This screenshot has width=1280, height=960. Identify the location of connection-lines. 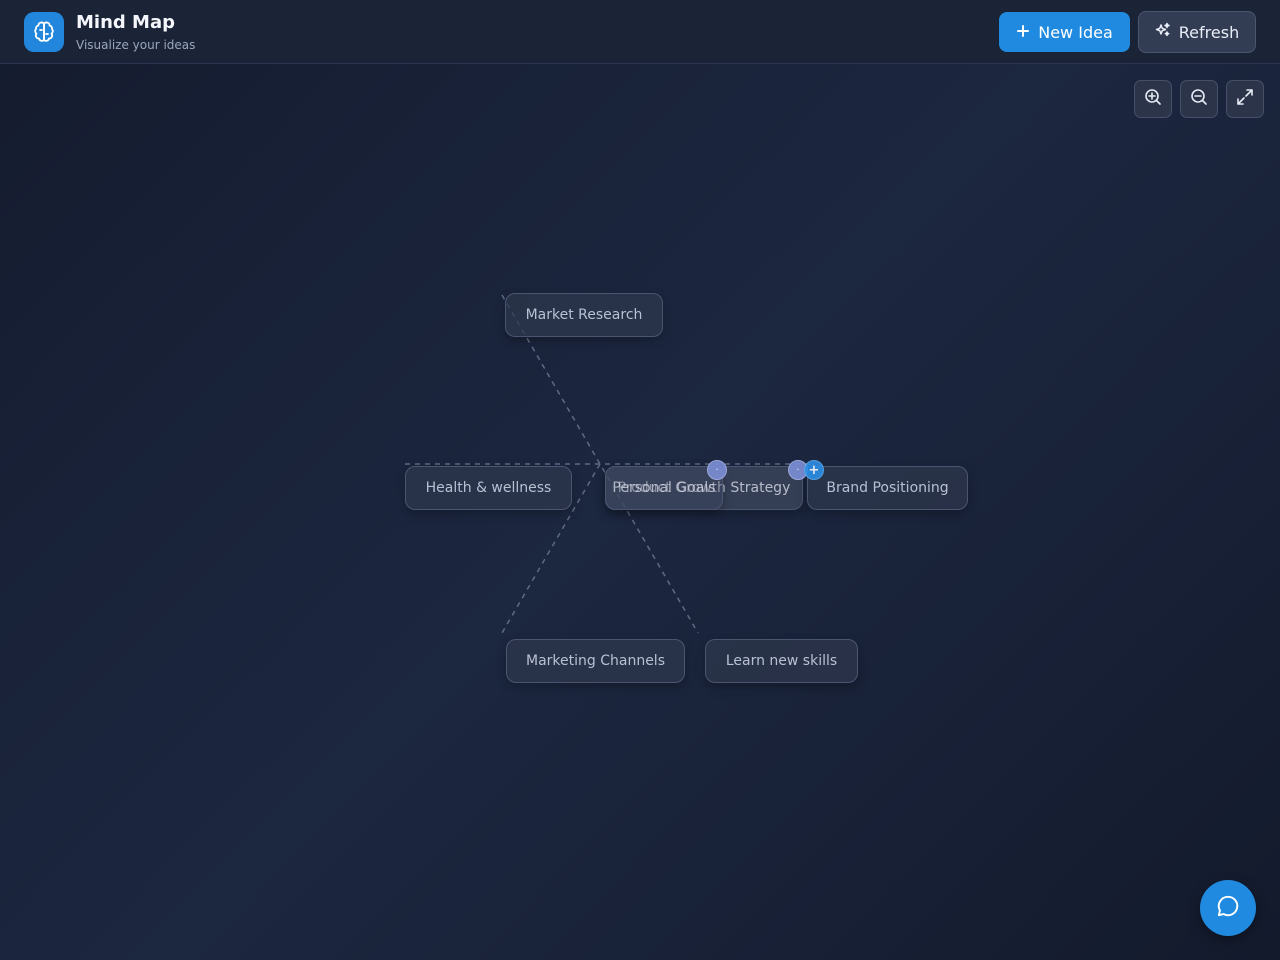
(607, 464).